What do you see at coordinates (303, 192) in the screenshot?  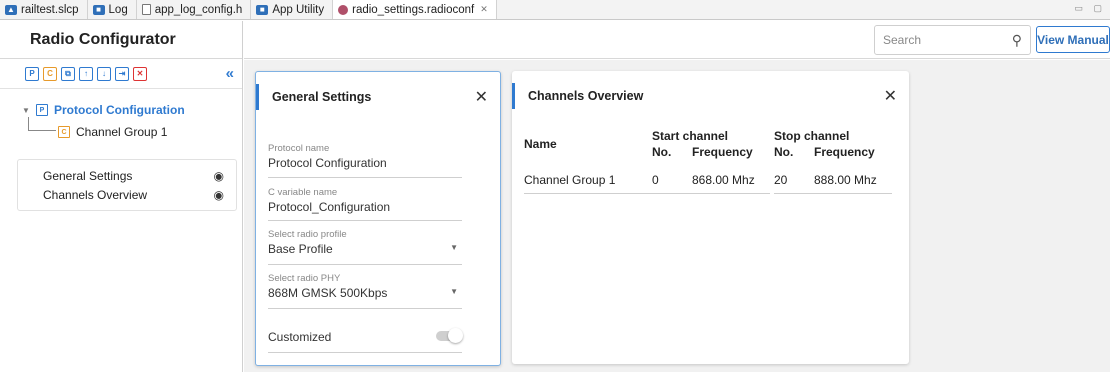 I see `field-label: C variable name` at bounding box center [303, 192].